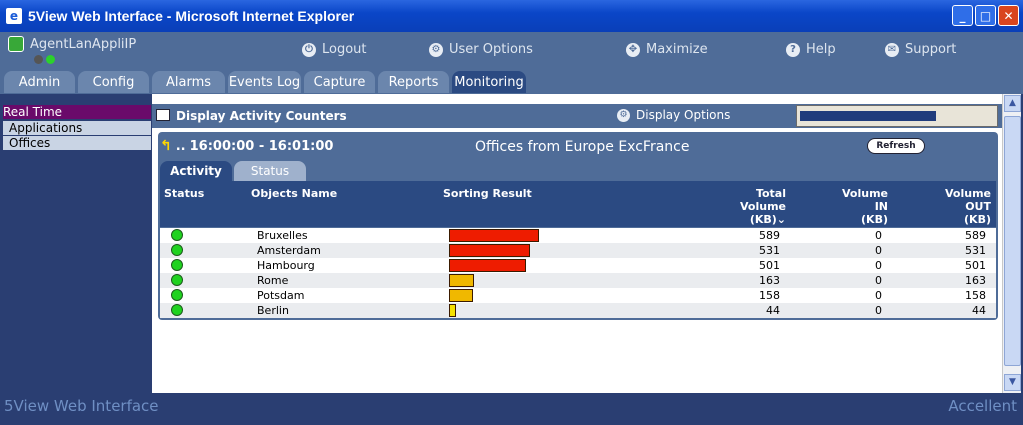 Image resolution: width=1023 pixels, height=425 pixels. Describe the element at coordinates (763, 206) in the screenshot. I see `col-total-line2: Volume` at that location.